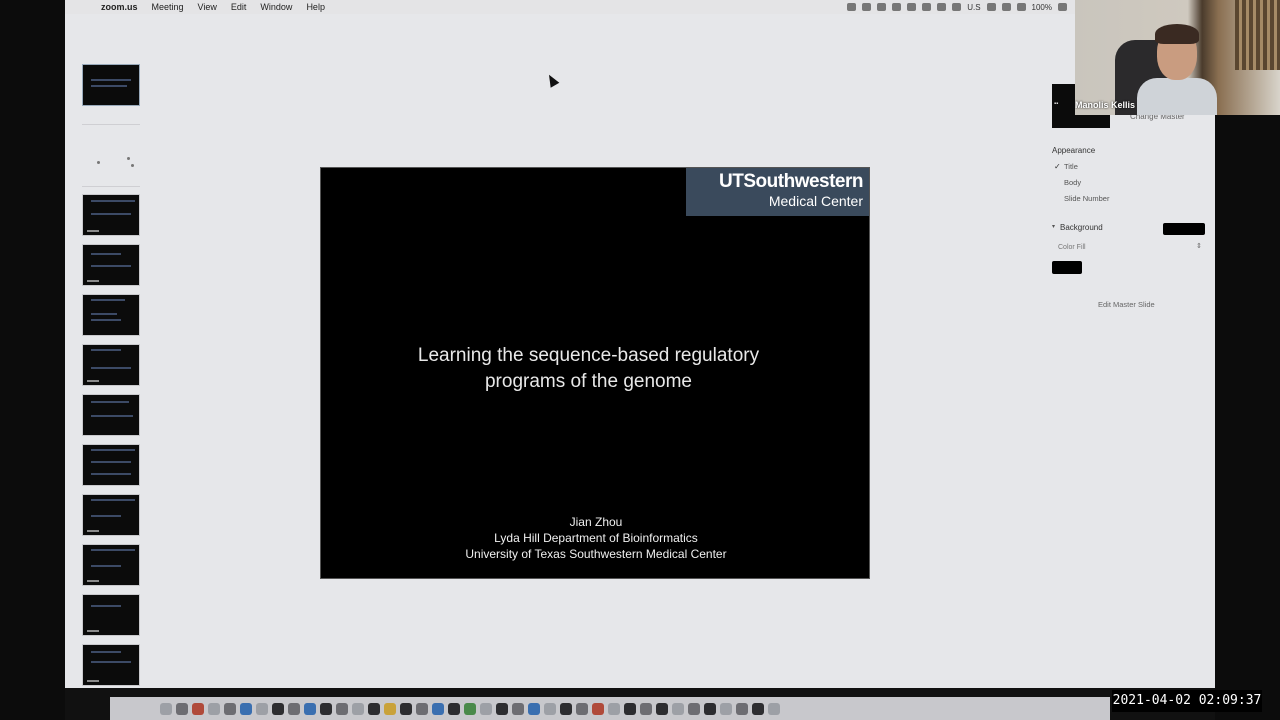  What do you see at coordinates (1057, 166) in the screenshot?
I see `title-checkmark: ✓` at bounding box center [1057, 166].